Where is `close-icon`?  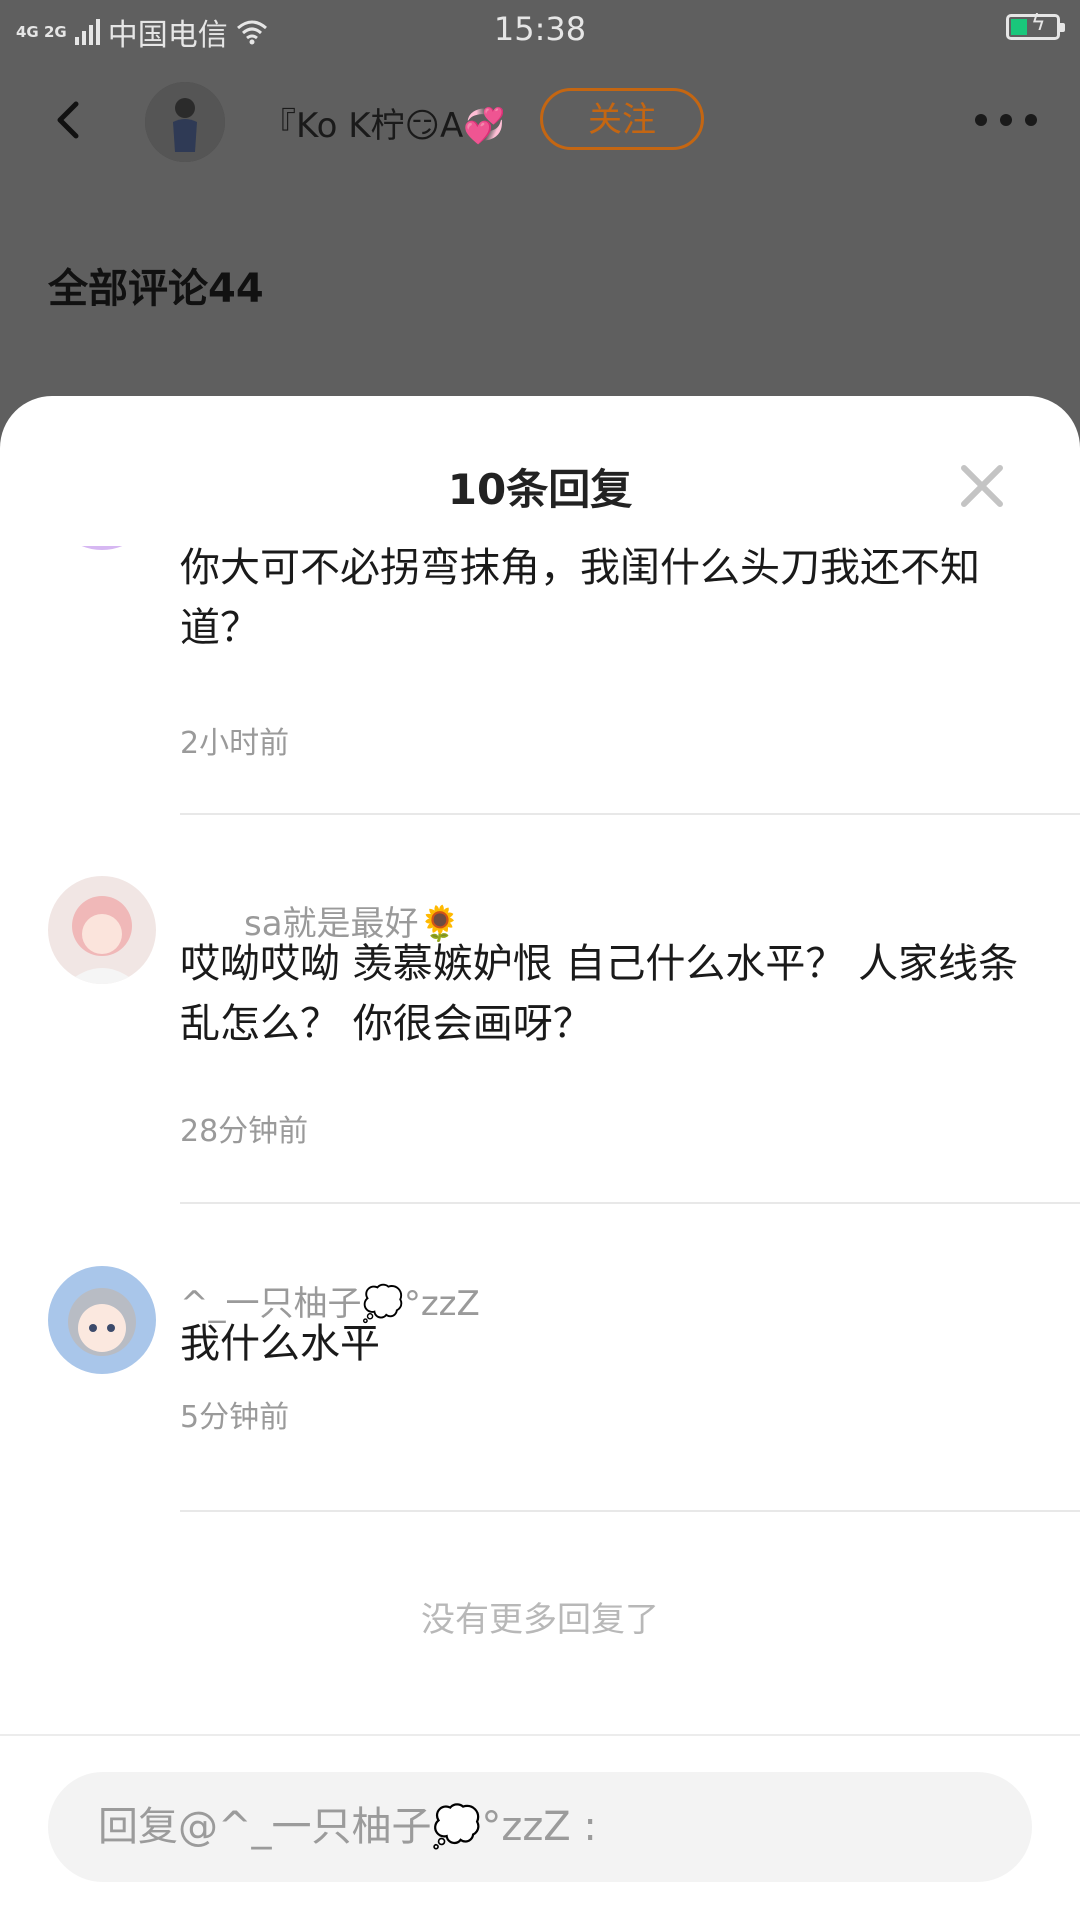 close-icon is located at coordinates (982, 486).